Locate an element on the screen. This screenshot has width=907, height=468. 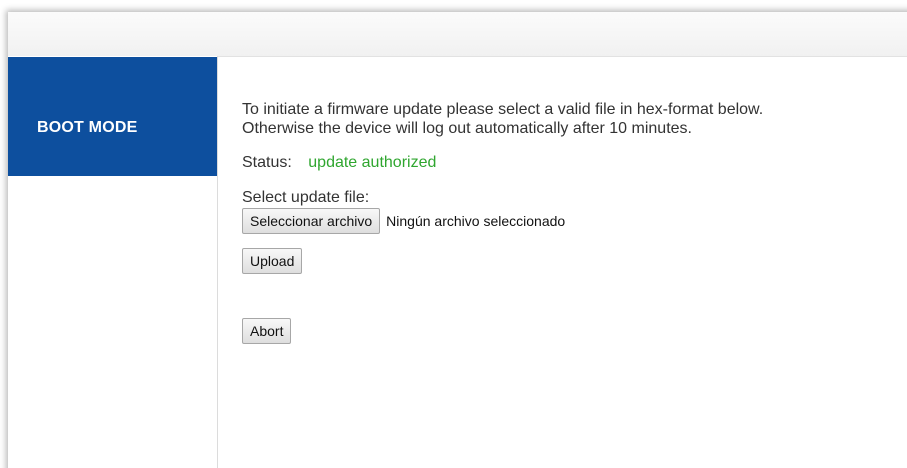
sidebar-item-boot-mode: BOOT MODE is located at coordinates (112, 116).